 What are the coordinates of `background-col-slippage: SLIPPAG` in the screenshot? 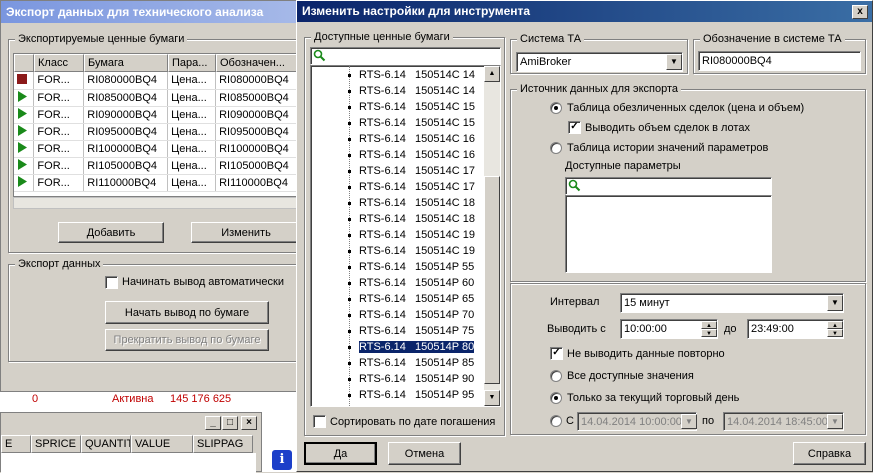 It's located at (223, 444).